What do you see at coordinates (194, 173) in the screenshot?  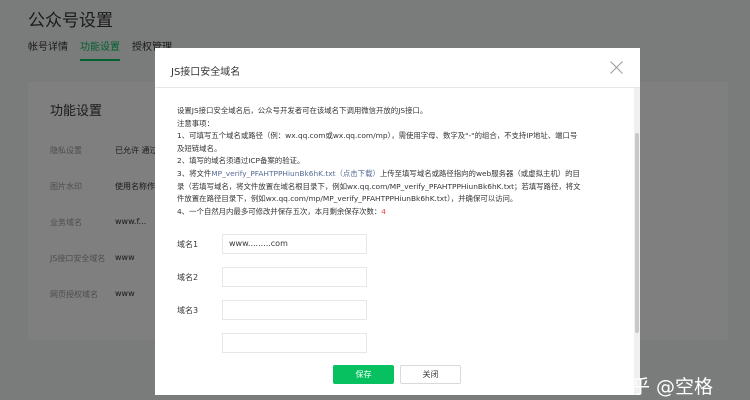 I see `notice-item-3-prefix: 3、将文件` at bounding box center [194, 173].